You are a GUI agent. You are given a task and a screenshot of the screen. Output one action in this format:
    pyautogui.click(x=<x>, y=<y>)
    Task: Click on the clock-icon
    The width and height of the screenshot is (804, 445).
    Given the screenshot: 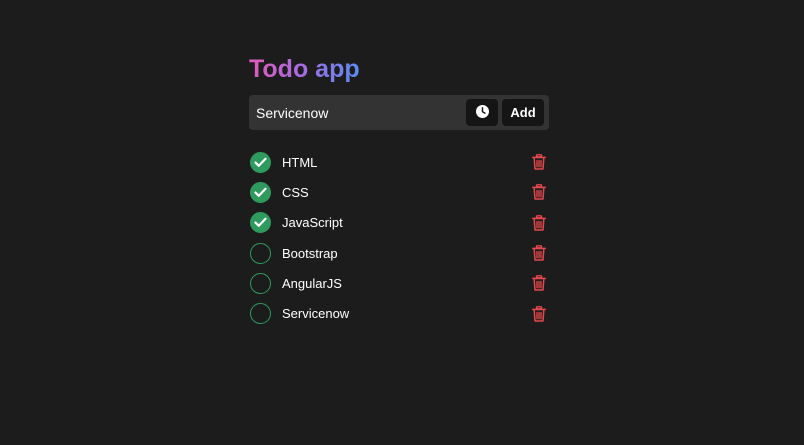 What is the action you would take?
    pyautogui.click(x=482, y=112)
    